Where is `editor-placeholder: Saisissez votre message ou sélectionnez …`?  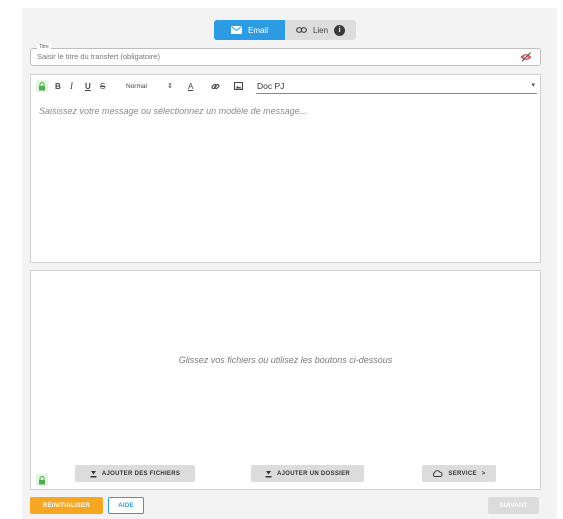
editor-placeholder: Saisissez votre message ou sélectionnez … is located at coordinates (173, 111).